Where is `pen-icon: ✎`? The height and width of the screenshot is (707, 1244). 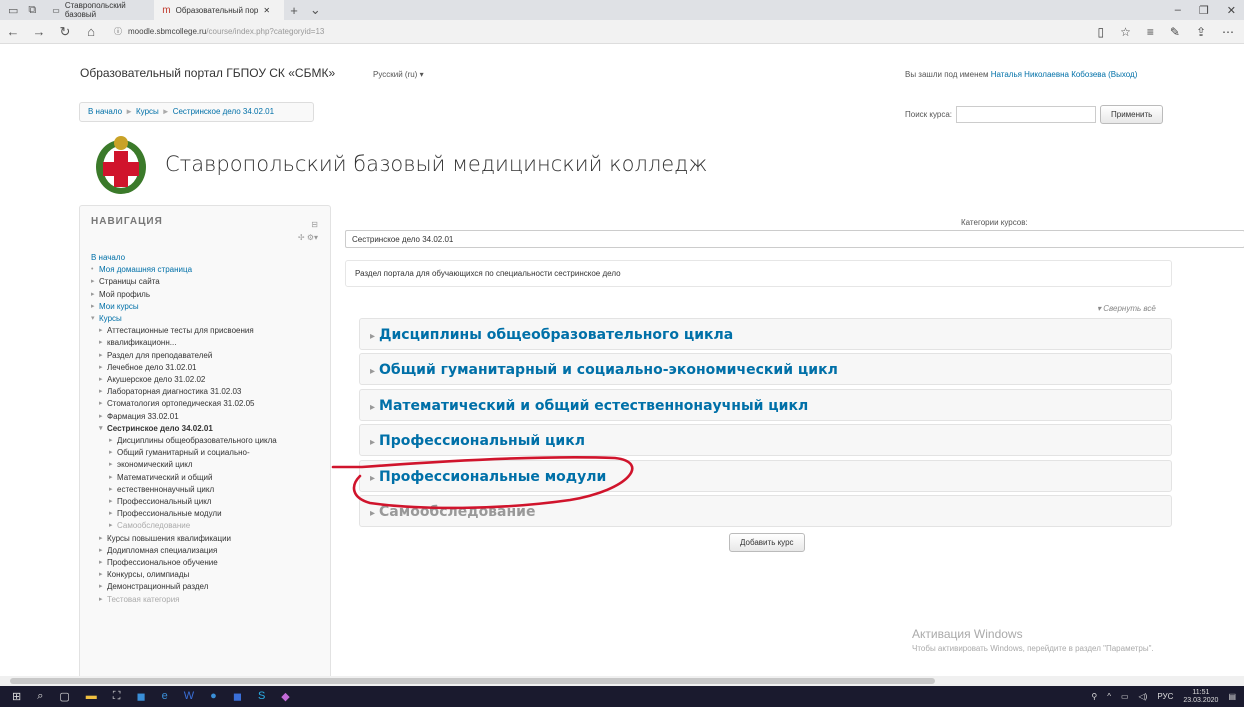
pen-icon: ✎ is located at coordinates (1175, 32).